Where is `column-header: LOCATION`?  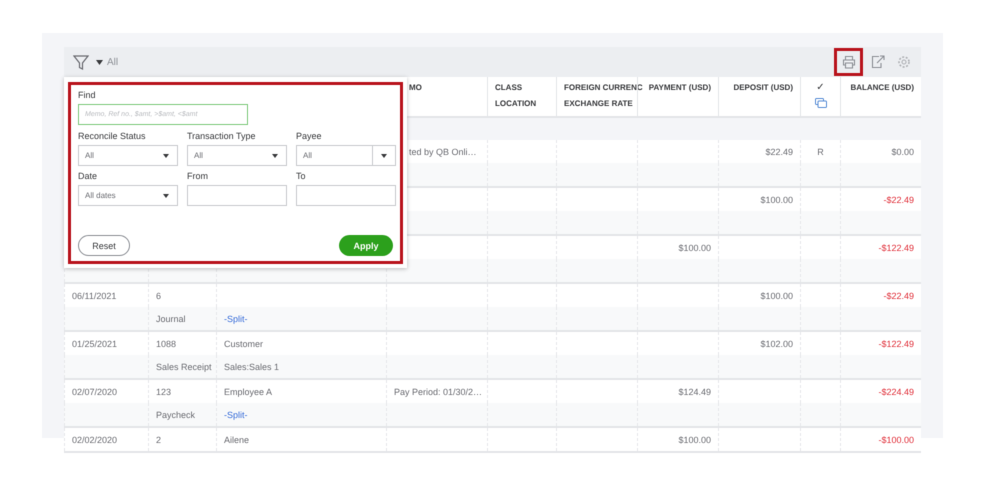 column-header: LOCATION is located at coordinates (515, 103).